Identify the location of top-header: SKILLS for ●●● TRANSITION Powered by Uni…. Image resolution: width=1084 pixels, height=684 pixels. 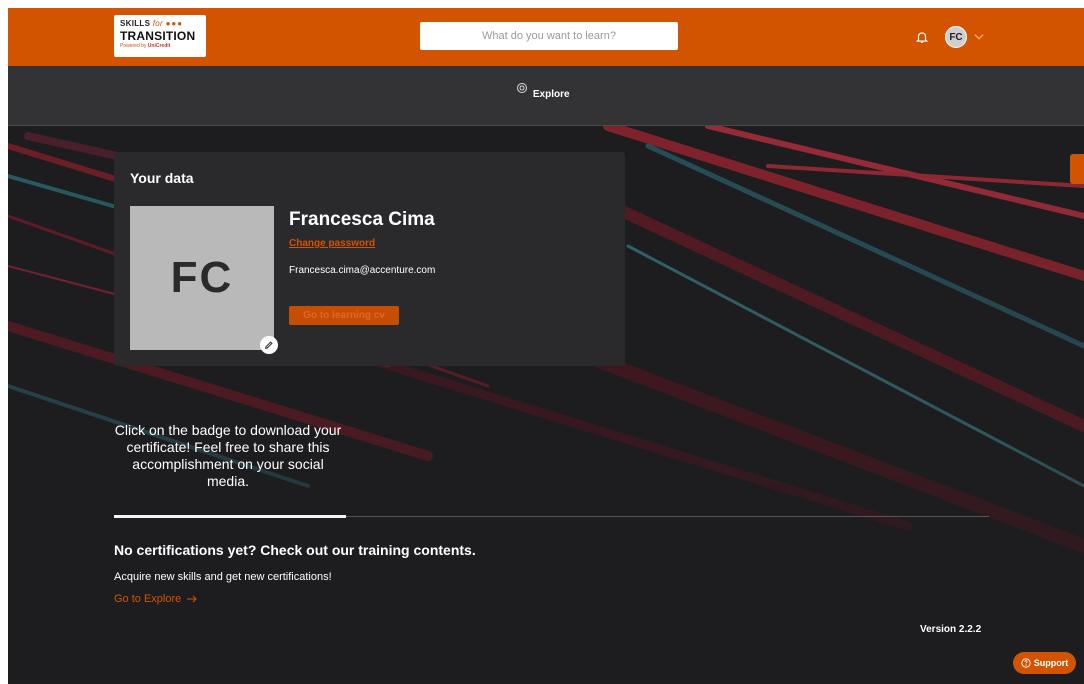
(546, 37).